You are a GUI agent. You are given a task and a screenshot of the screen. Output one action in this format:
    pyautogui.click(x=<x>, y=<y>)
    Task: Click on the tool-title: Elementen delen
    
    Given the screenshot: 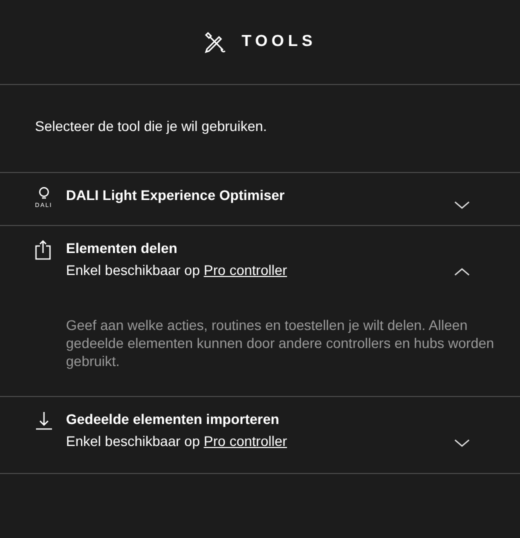 What is the action you would take?
    pyautogui.click(x=122, y=248)
    